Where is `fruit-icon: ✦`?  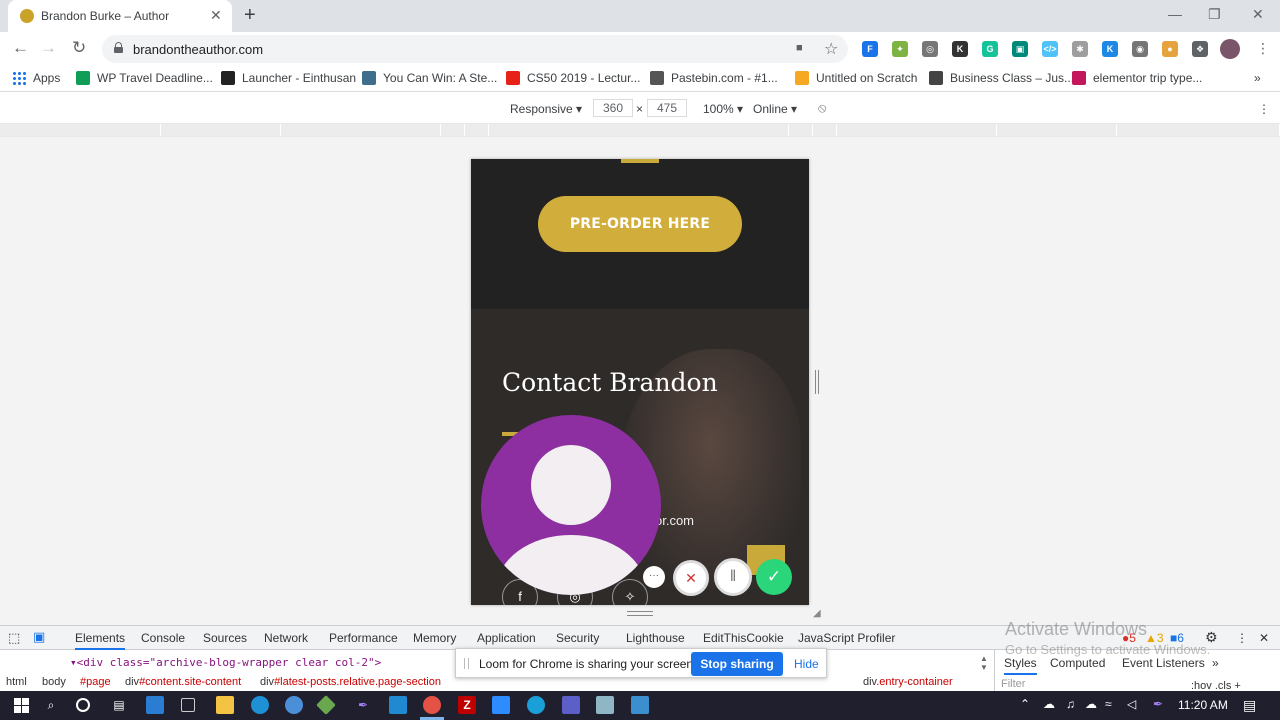 fruit-icon: ✦ is located at coordinates (900, 49).